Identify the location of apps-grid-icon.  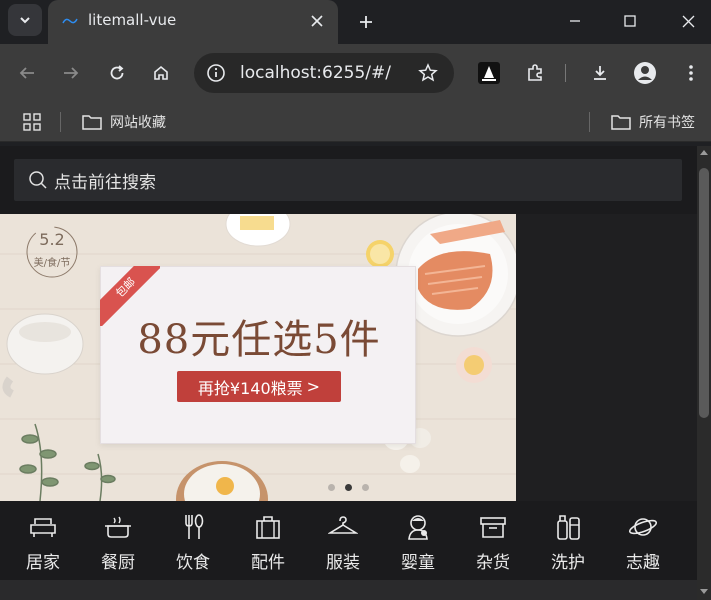
(32, 122).